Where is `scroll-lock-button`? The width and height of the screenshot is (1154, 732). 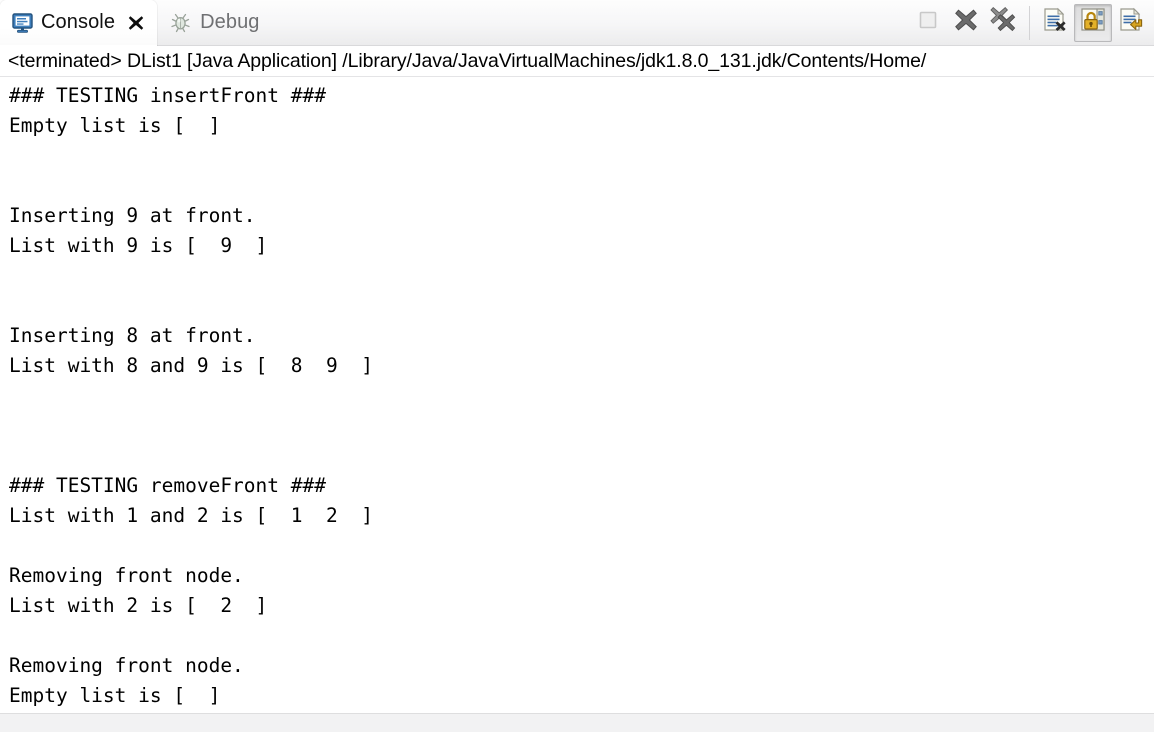 scroll-lock-button is located at coordinates (1093, 22).